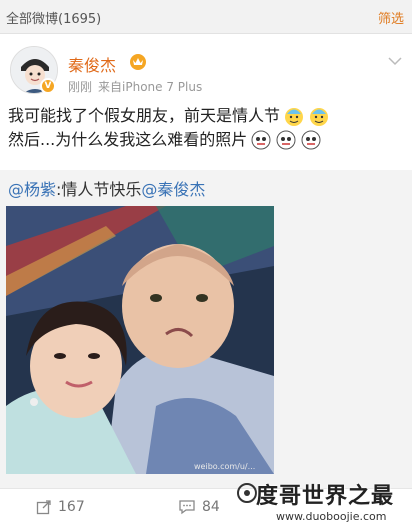  What do you see at coordinates (48, 86) in the screenshot?
I see `verified-badge-icon: V` at bounding box center [48, 86].